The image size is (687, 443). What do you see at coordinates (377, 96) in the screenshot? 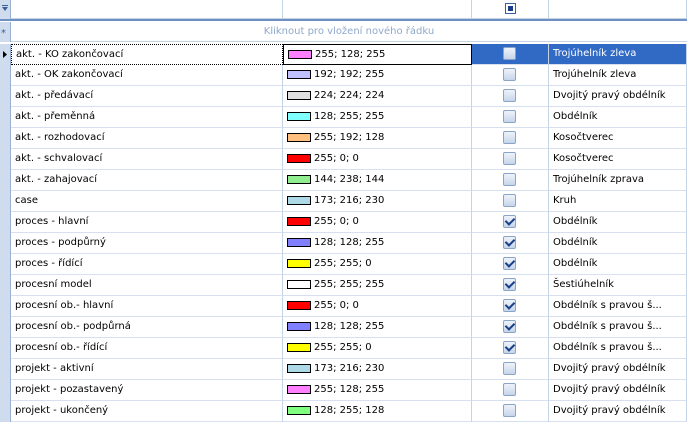
I see `cell-color: 224; 224; 224` at bounding box center [377, 96].